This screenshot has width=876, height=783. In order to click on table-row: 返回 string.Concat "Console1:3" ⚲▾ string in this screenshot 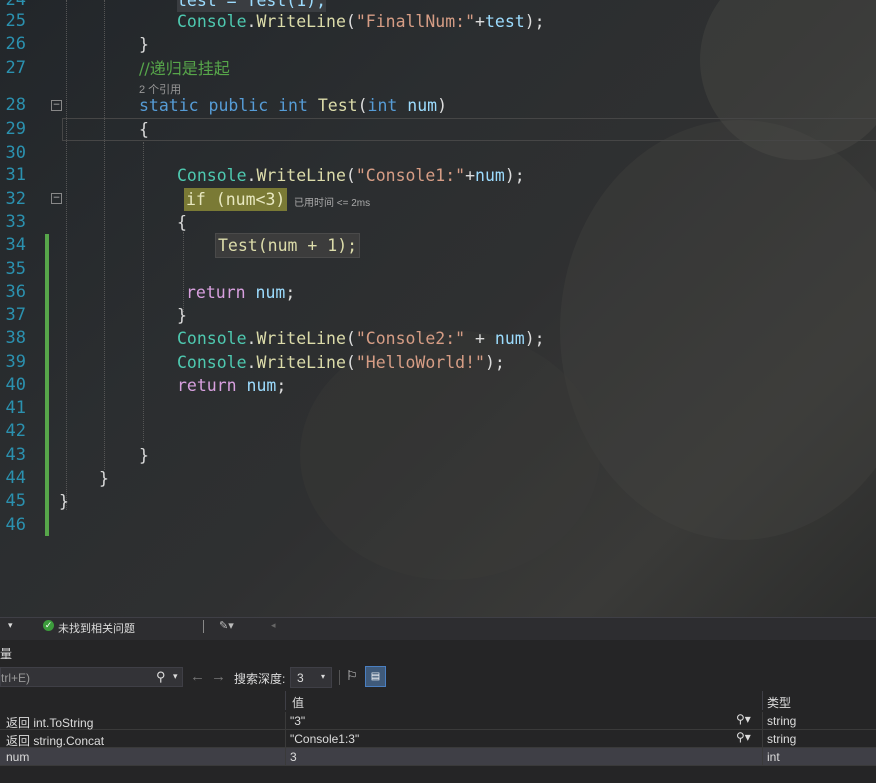, I will do `click(438, 739)`.